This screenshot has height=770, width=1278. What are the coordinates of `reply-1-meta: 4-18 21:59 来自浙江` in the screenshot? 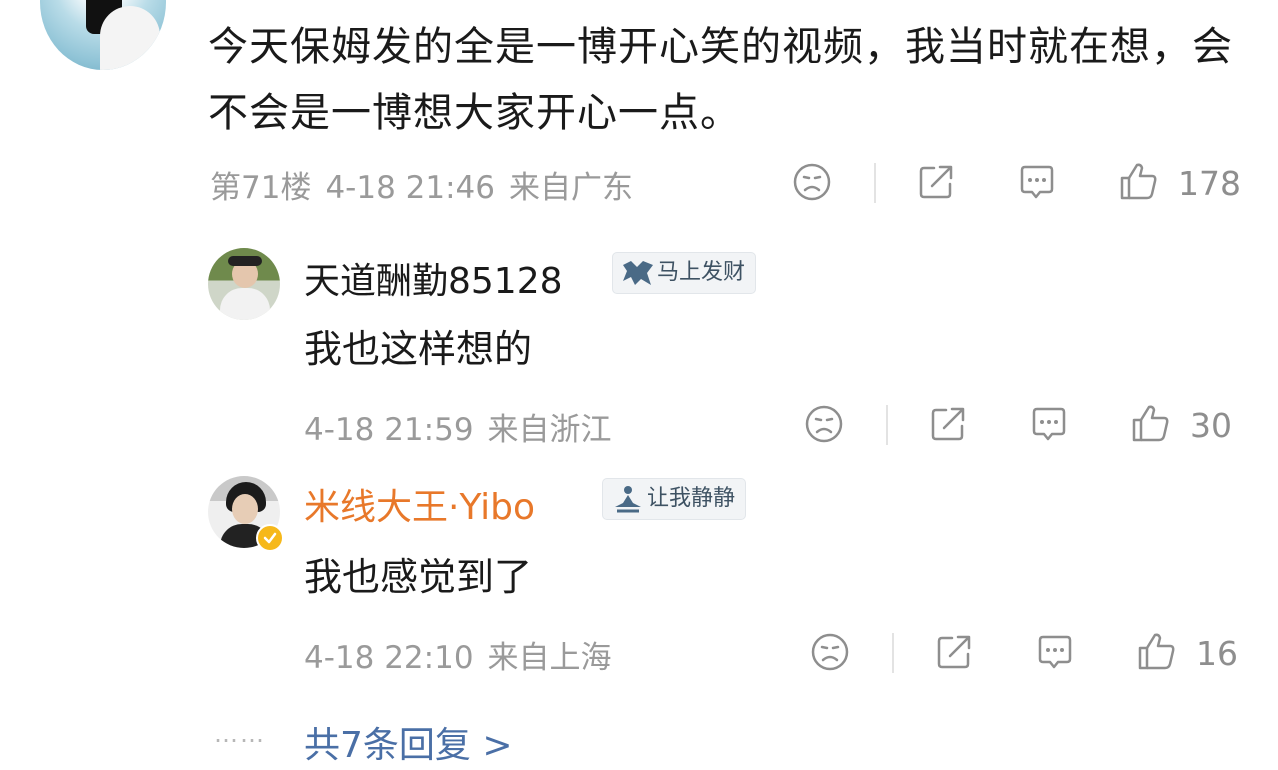 It's located at (465, 426).